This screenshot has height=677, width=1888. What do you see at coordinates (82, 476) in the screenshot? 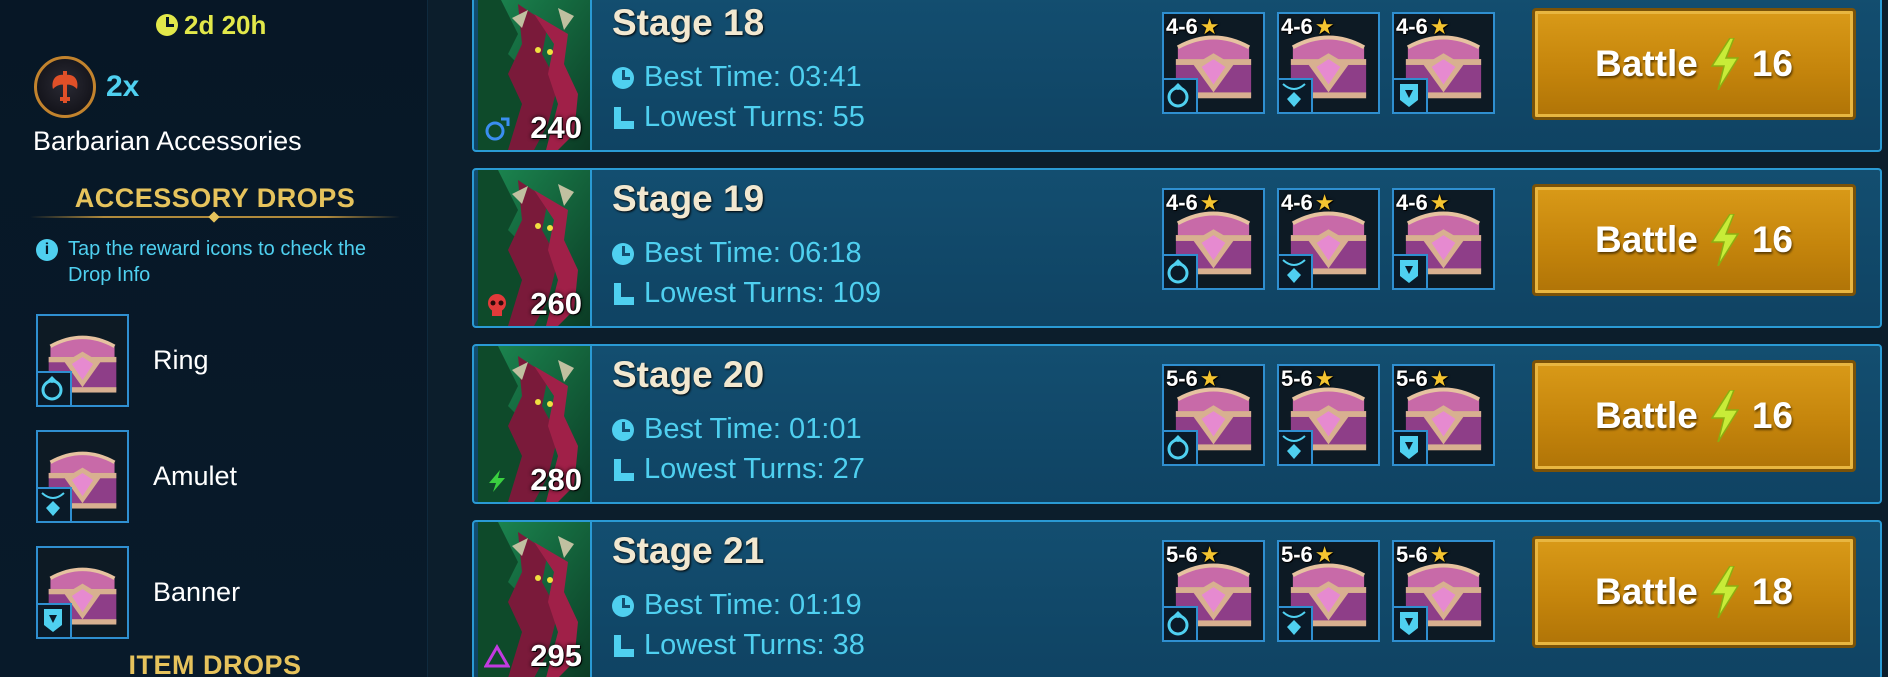
I see `amulet-chest-icon` at bounding box center [82, 476].